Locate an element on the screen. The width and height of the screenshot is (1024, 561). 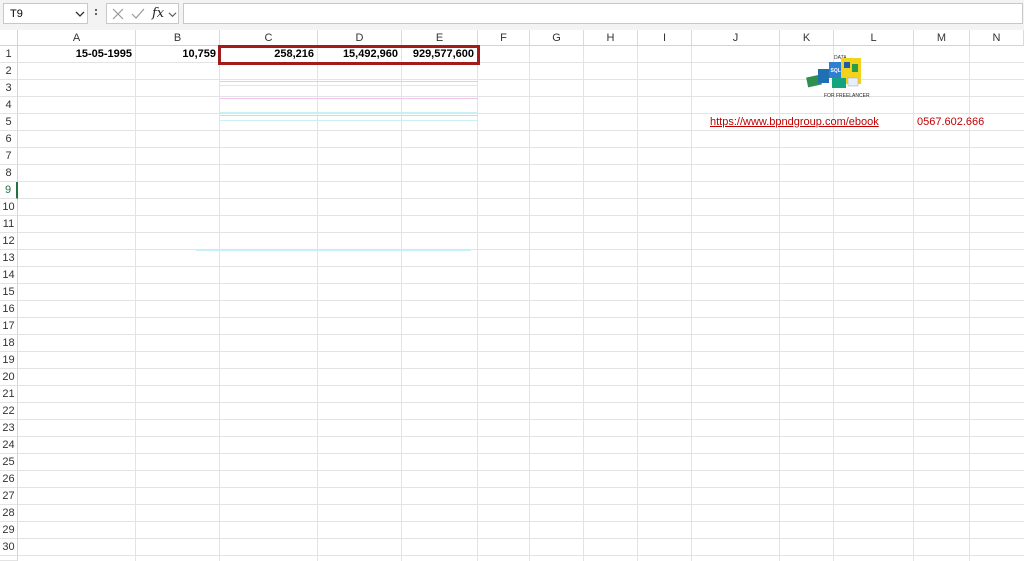
formula-controls: fx is located at coordinates (142, 13).